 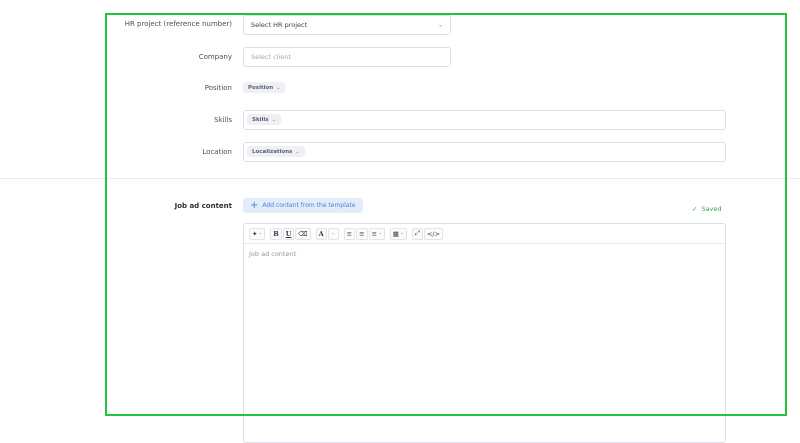 What do you see at coordinates (433, 233) in the screenshot?
I see `code-view-button: </>` at bounding box center [433, 233].